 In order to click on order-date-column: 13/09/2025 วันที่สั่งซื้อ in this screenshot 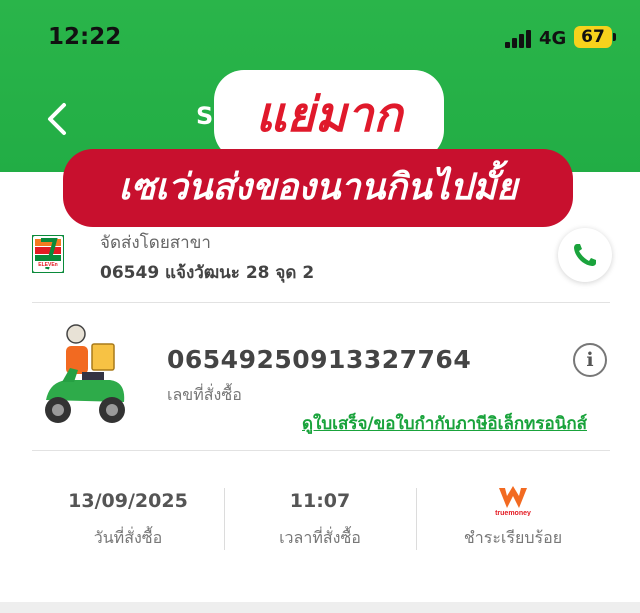, I will do `click(128, 518)`.